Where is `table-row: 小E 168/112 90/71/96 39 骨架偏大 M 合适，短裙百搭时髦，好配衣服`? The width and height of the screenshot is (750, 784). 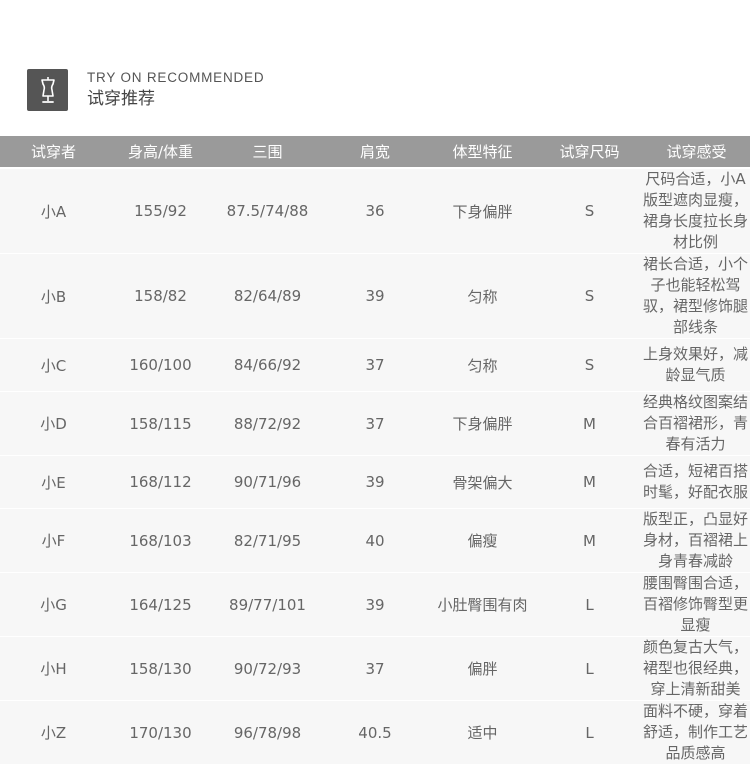 table-row: 小E 168/112 90/71/96 39 骨架偏大 M 合适，短裙百搭时髦，好配衣服 is located at coordinates (375, 482).